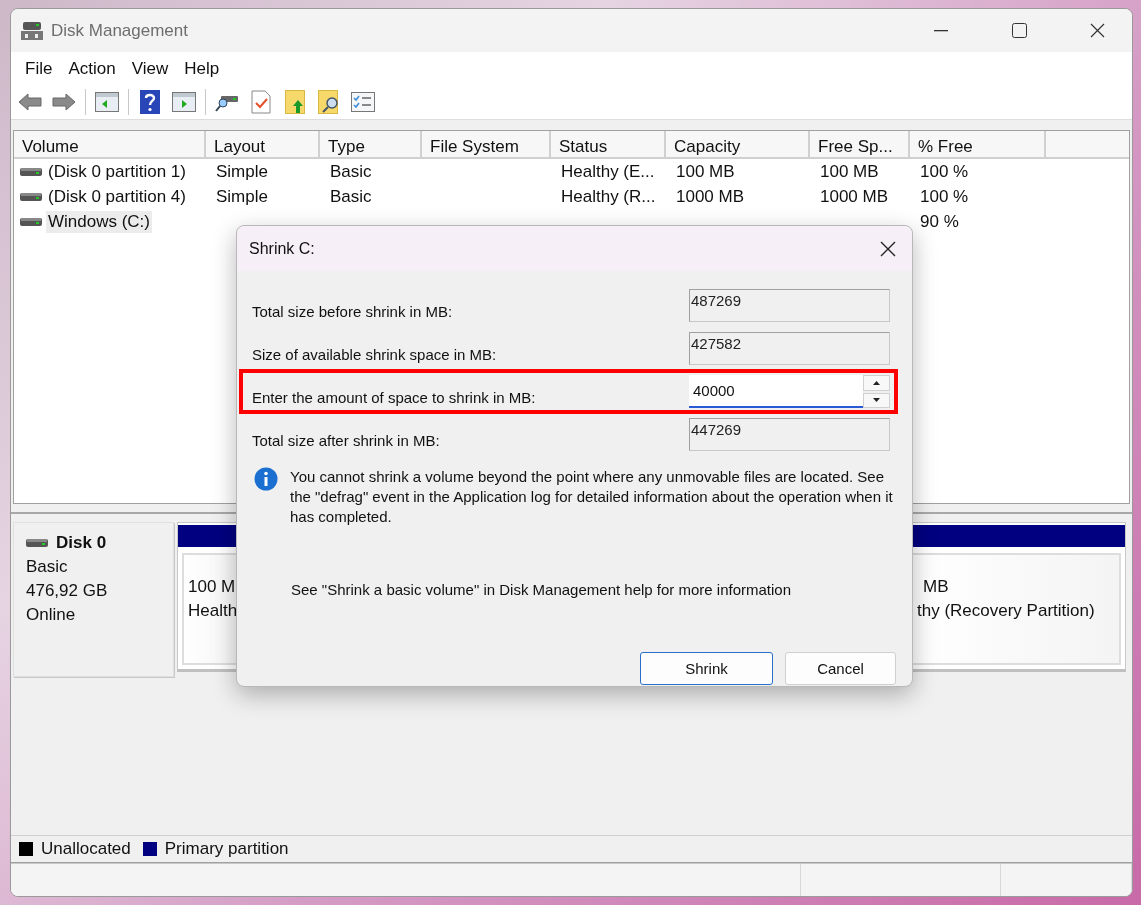  What do you see at coordinates (263, 145) in the screenshot?
I see `column-header: Layout` at bounding box center [263, 145].